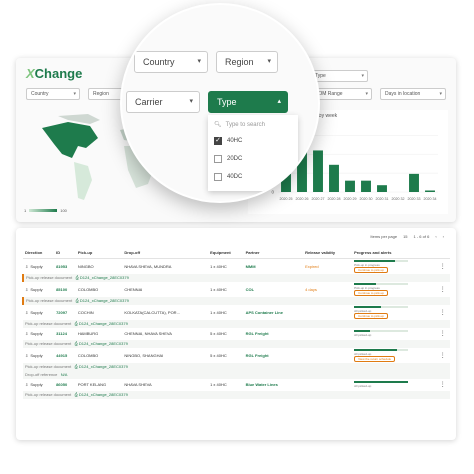  Describe the element at coordinates (165, 253) in the screenshot. I see `column-header: Drop-off` at that location.